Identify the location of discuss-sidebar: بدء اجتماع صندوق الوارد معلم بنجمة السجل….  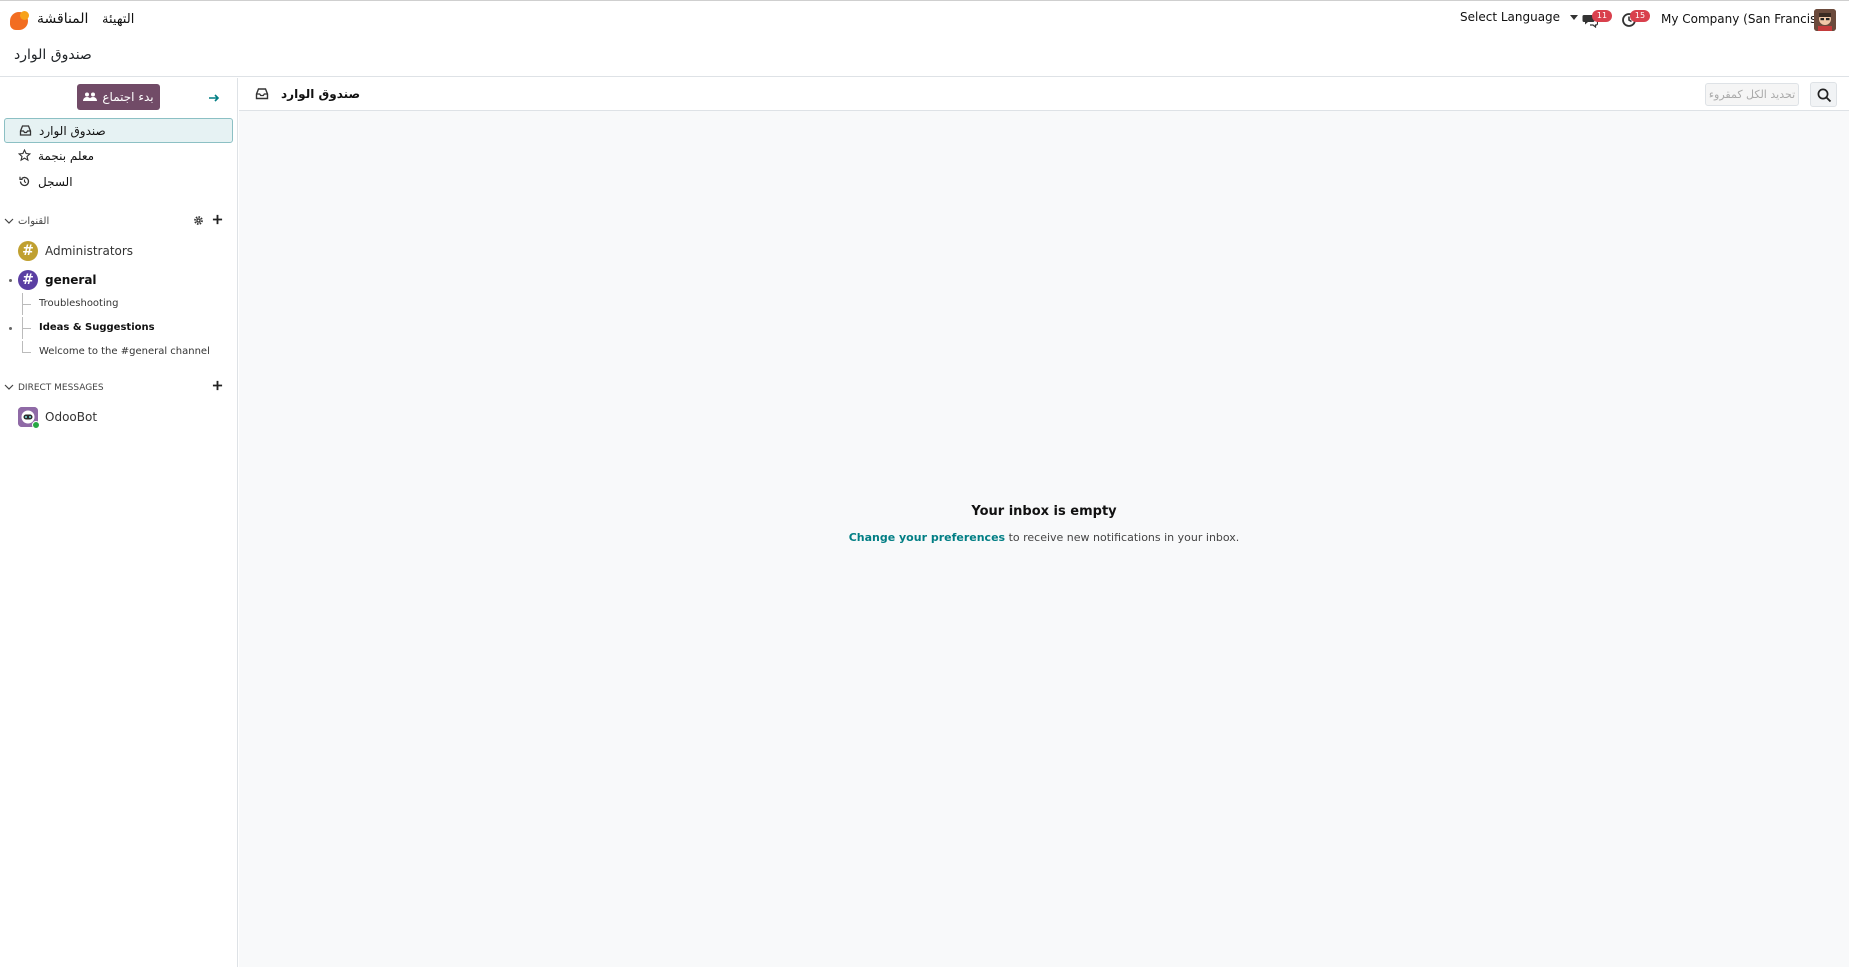
(119, 522).